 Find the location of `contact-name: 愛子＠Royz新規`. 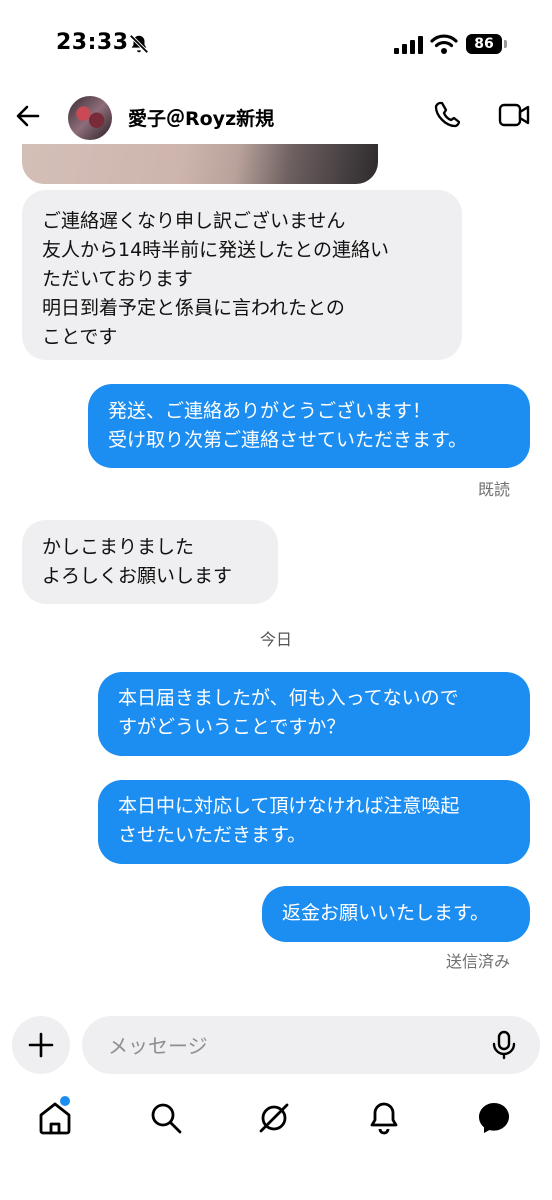

contact-name: 愛子＠Royz新規 is located at coordinates (201, 117).